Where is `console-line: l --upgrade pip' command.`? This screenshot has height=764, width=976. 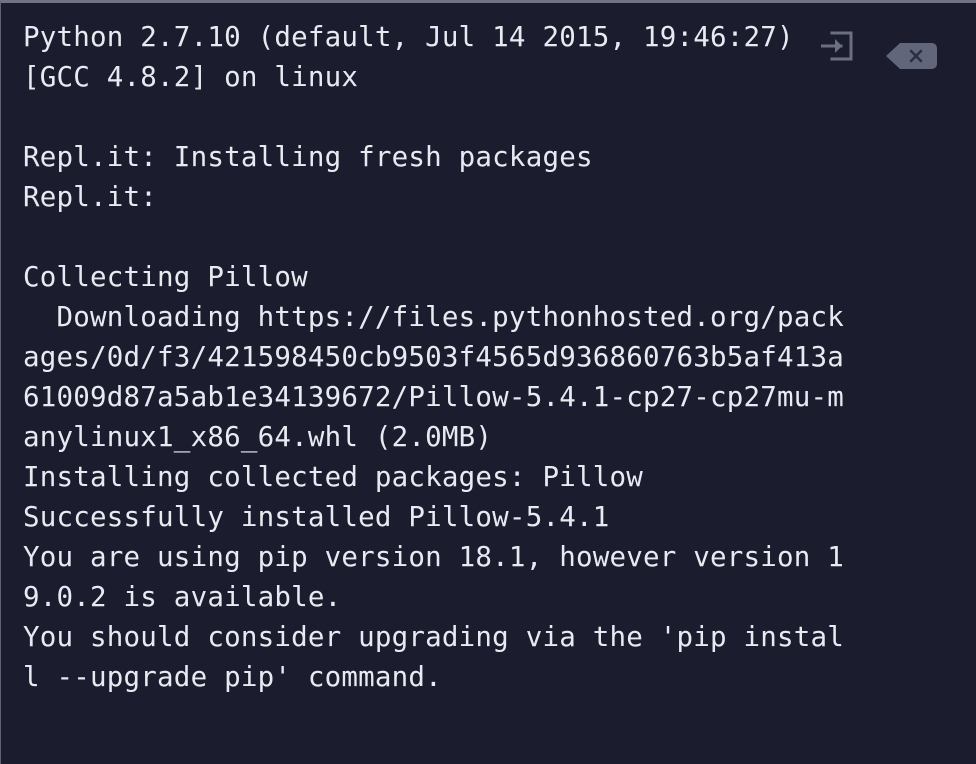 console-line: l --upgrade pip' command. is located at coordinates (232, 677).